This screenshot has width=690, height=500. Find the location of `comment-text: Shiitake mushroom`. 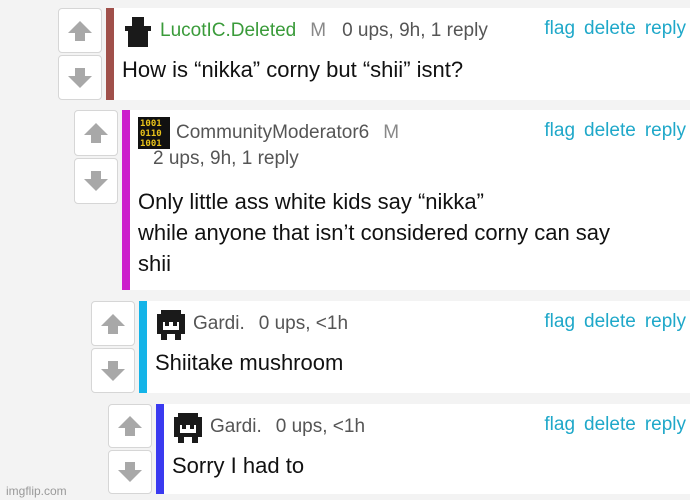

comment-text: Shiitake mushroom is located at coordinates (249, 362).